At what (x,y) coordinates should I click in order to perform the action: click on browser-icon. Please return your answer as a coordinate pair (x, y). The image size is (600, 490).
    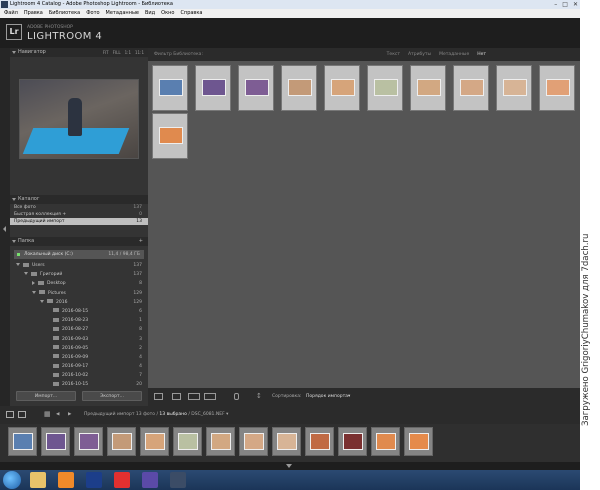
    Looking at the image, I should click on (150, 480).